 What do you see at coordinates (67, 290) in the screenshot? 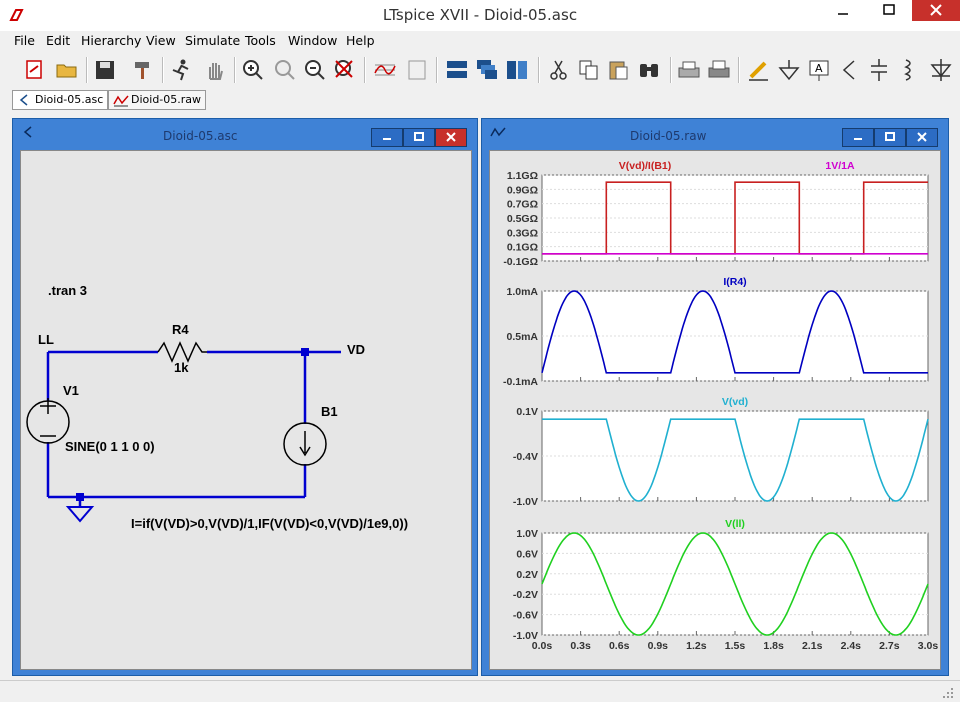
I see `tran-directive: .tran 3` at bounding box center [67, 290].